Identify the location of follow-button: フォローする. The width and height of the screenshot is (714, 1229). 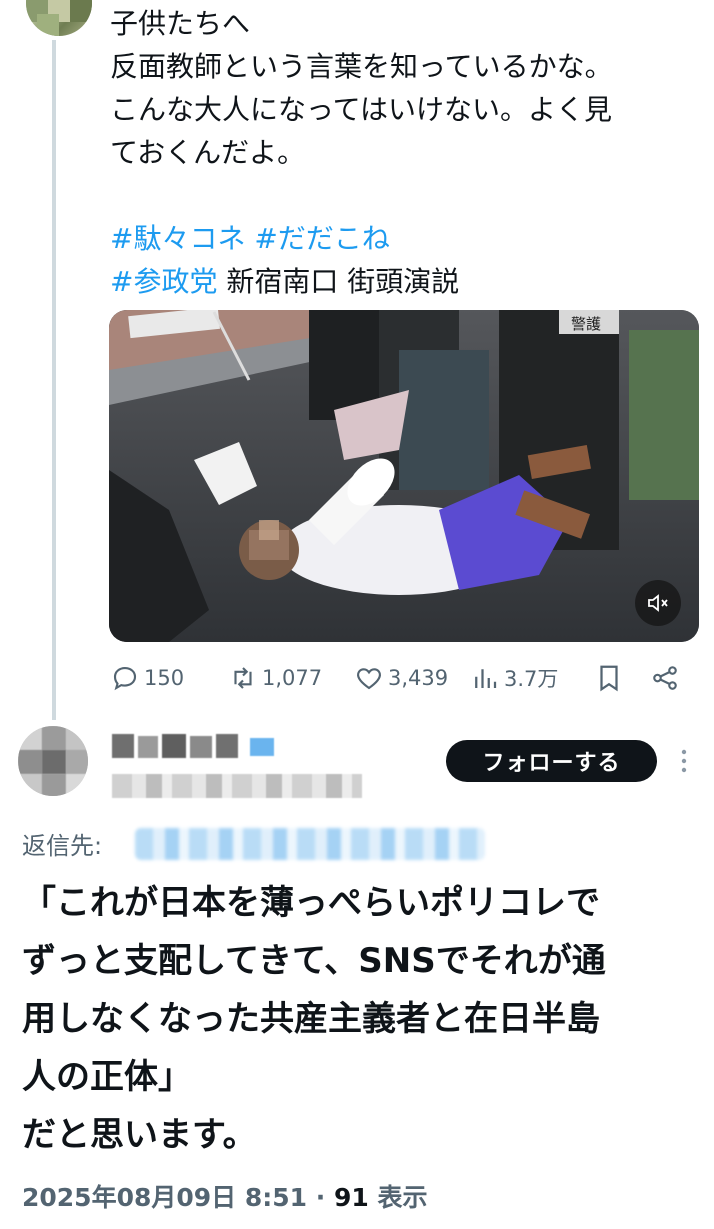
(551, 761).